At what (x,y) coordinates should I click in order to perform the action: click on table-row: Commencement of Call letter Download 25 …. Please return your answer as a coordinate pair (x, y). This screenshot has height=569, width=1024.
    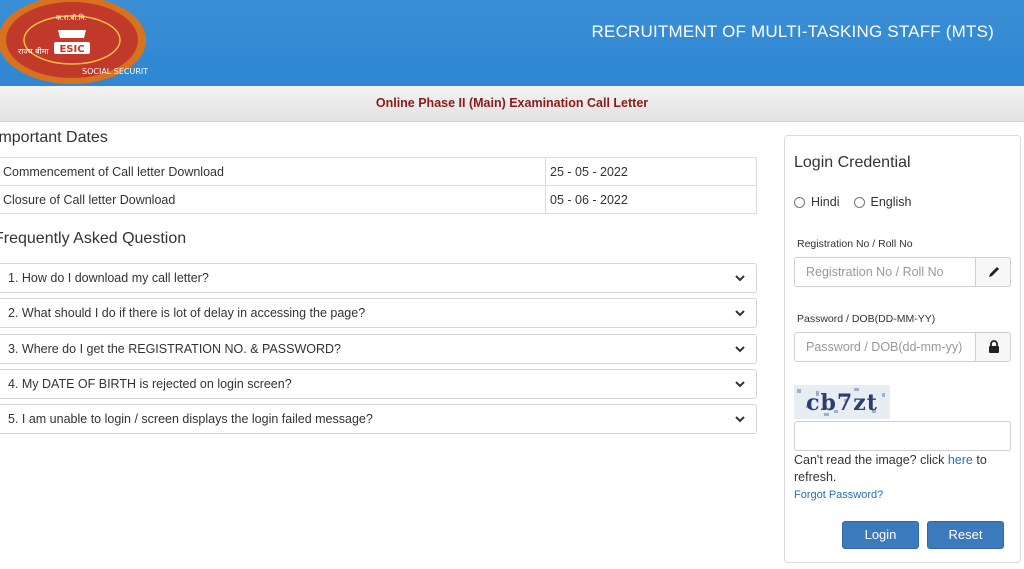
    Looking at the image, I should click on (378, 171).